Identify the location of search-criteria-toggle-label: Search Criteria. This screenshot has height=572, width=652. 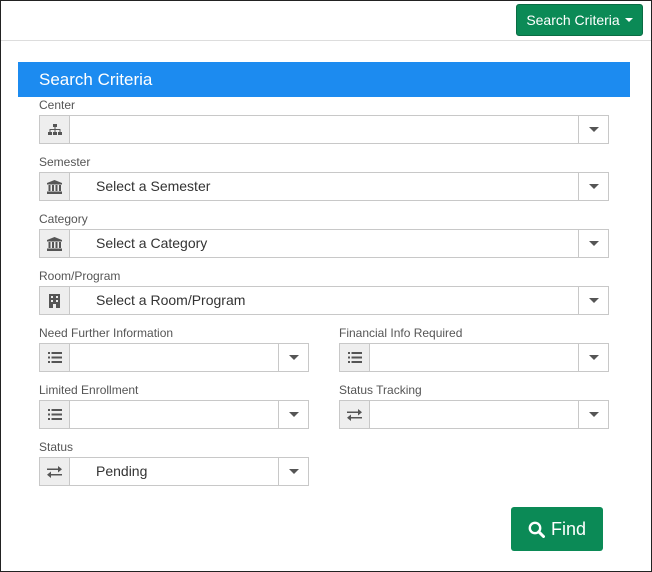
(573, 20).